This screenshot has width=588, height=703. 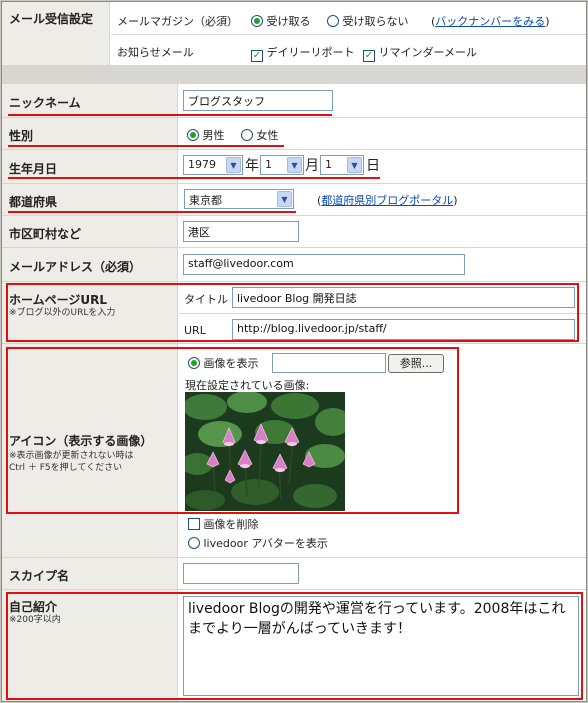 I want to click on nickname-label: ニックネーム, so click(x=45, y=103).